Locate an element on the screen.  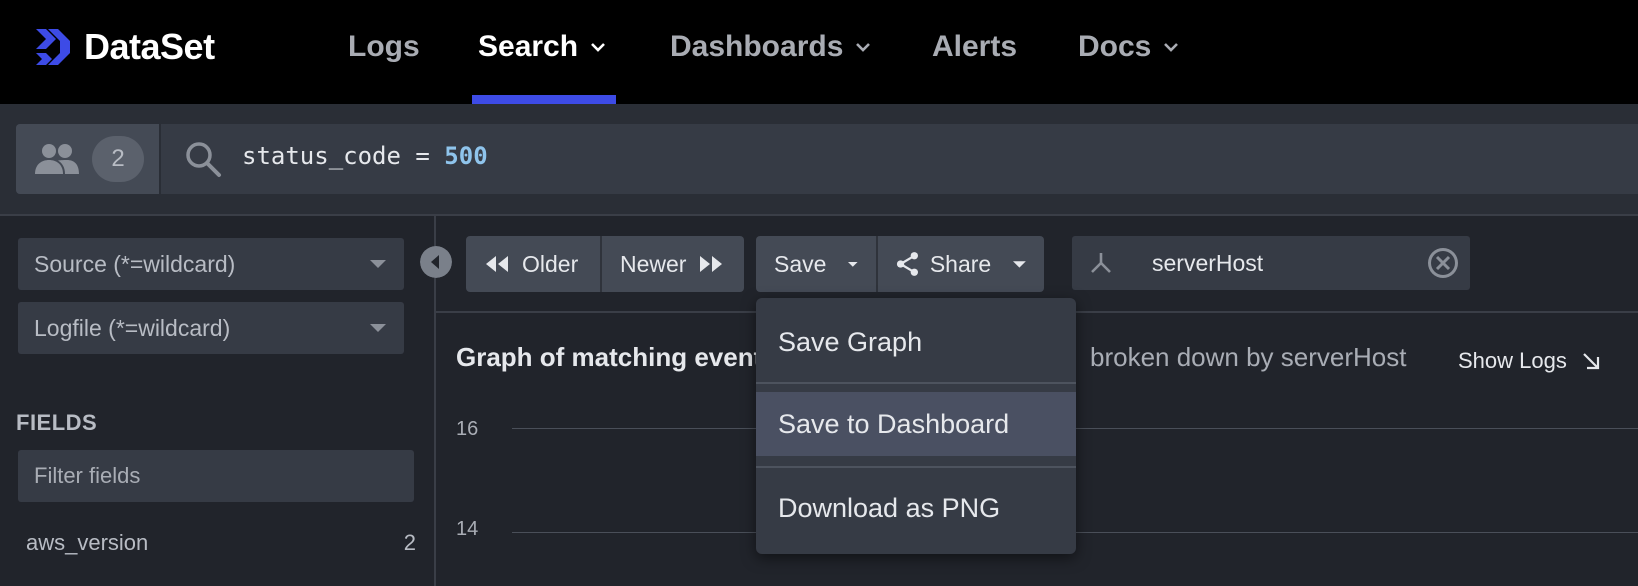
logo: DataSet is located at coordinates (124, 47).